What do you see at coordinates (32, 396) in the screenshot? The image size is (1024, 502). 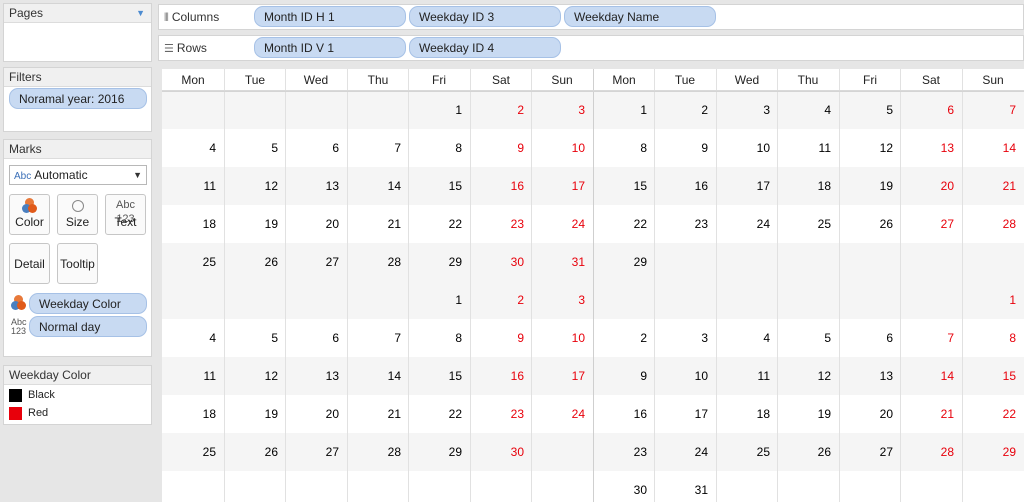 I see `legend-item-black: Black` at bounding box center [32, 396].